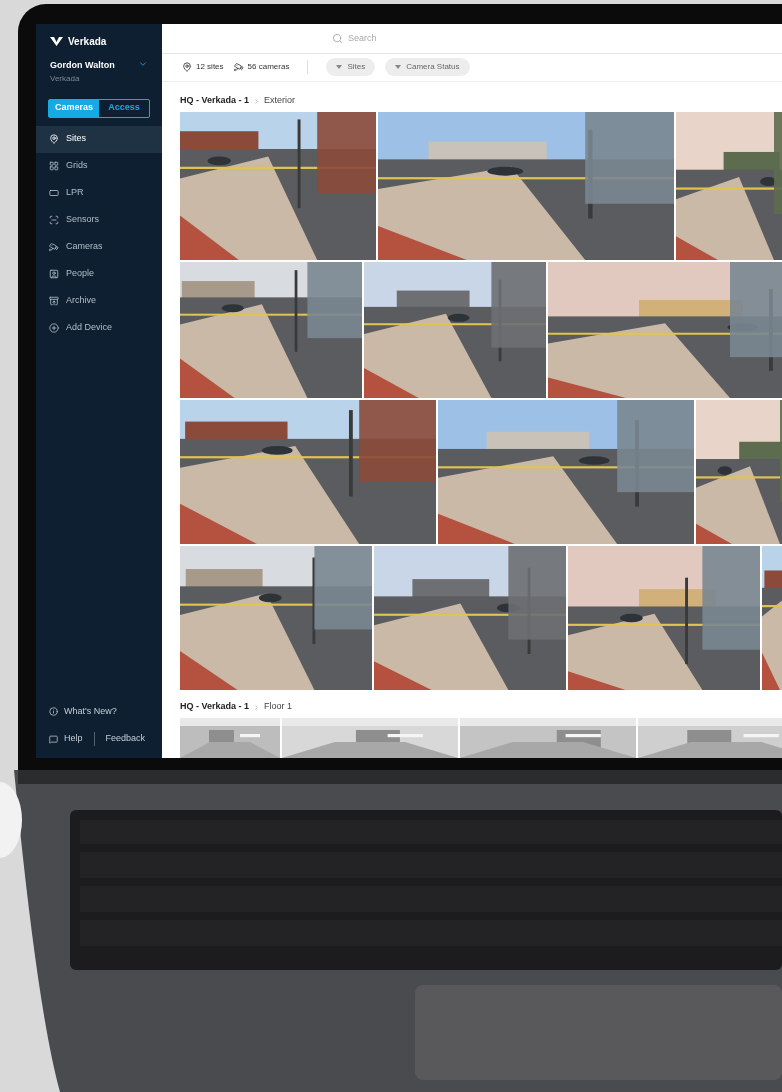  Describe the element at coordinates (75, 193) in the screenshot. I see `nav-label: LPR` at that location.